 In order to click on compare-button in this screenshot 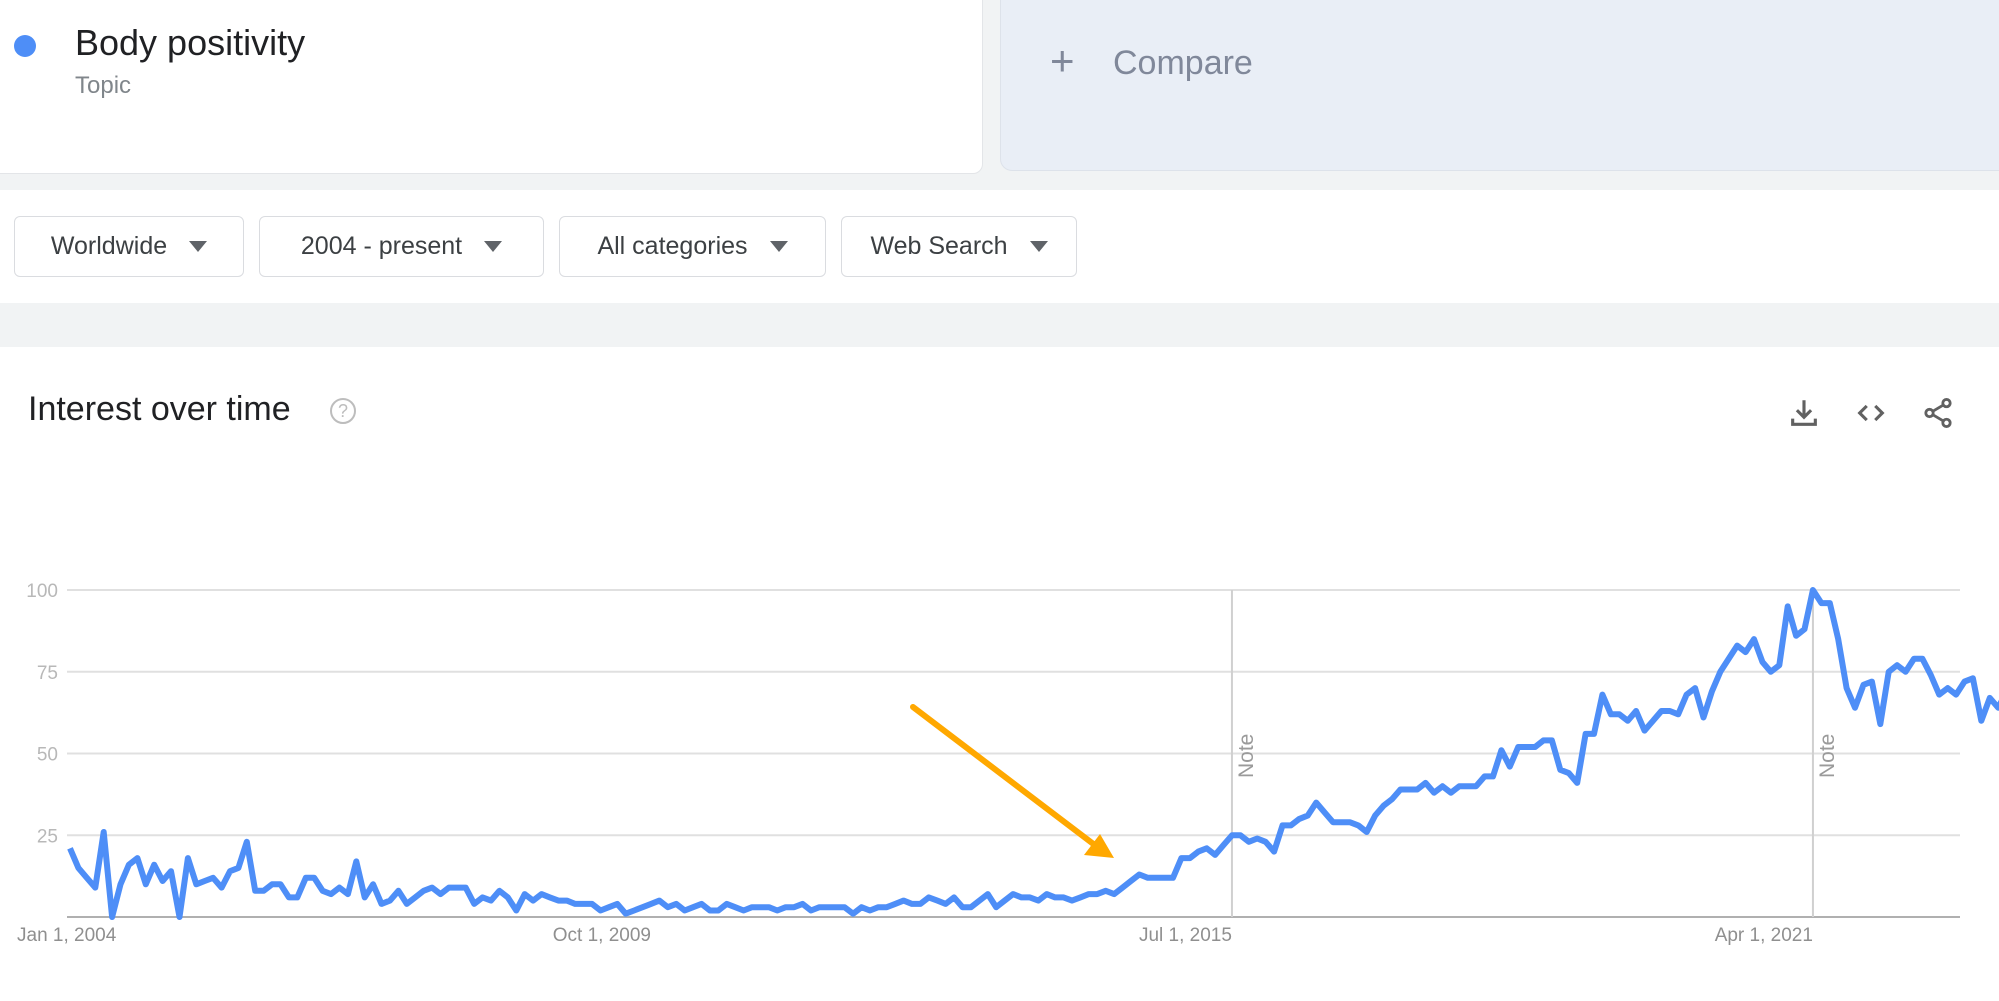, I will do `click(1499, 85)`.